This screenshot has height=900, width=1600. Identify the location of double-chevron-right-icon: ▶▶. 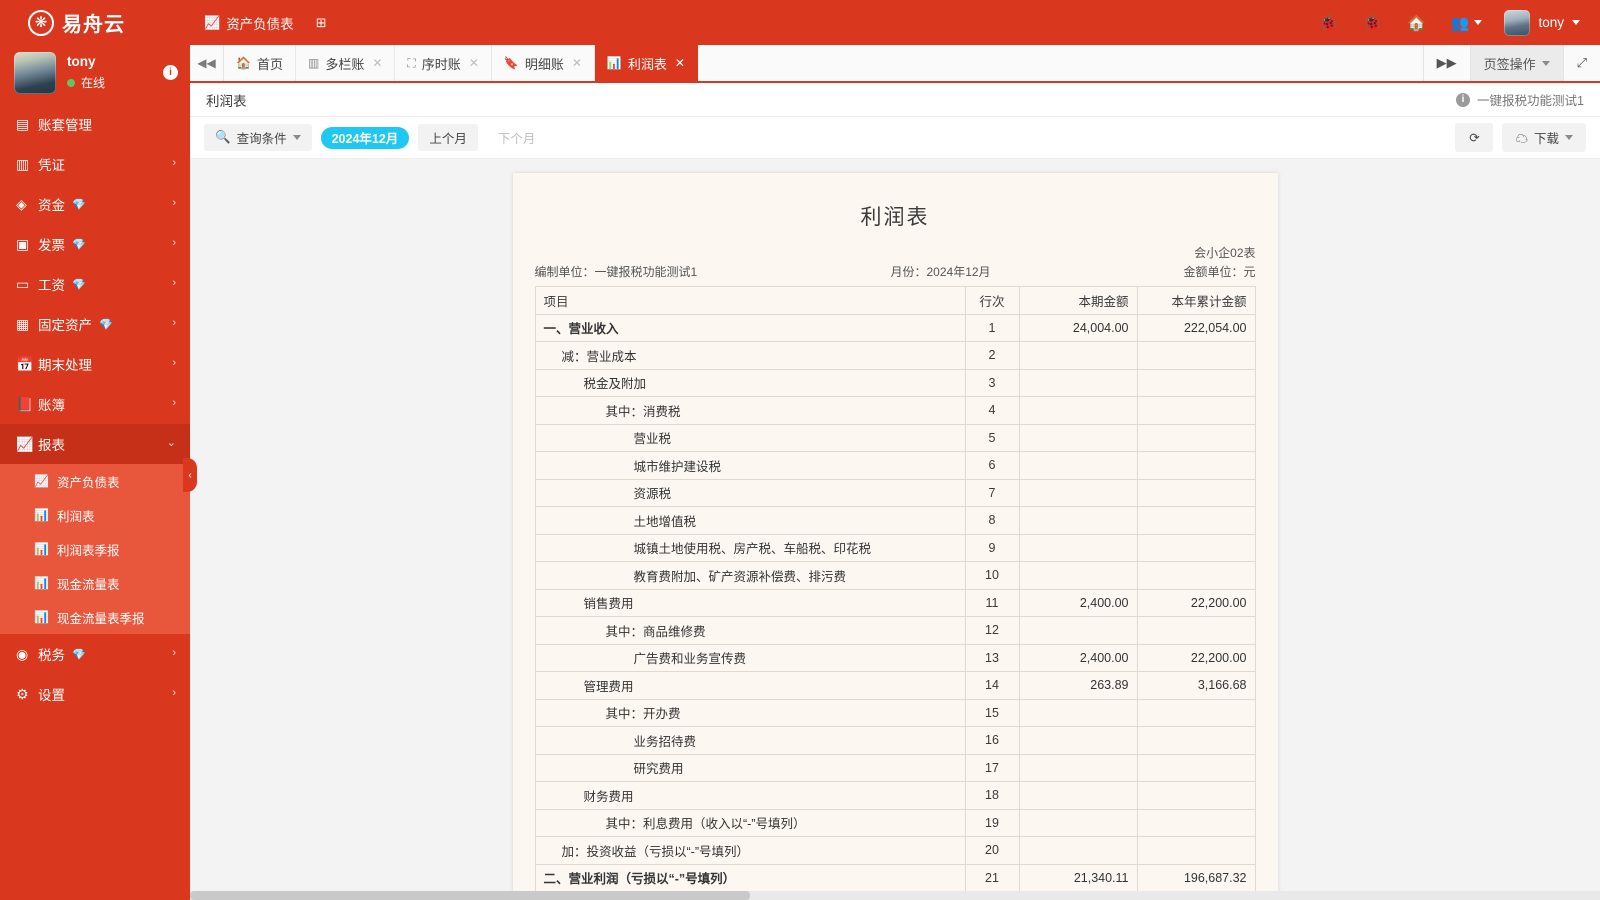
(1446, 63).